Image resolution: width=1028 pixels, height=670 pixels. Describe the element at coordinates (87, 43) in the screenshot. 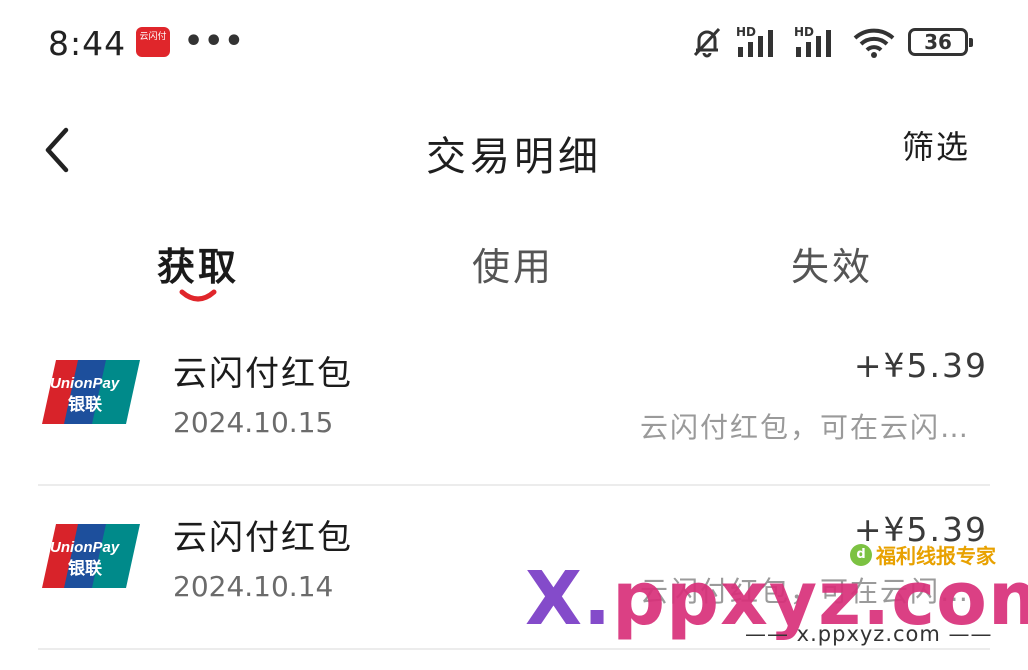

I see `status-time: 8:44` at that location.